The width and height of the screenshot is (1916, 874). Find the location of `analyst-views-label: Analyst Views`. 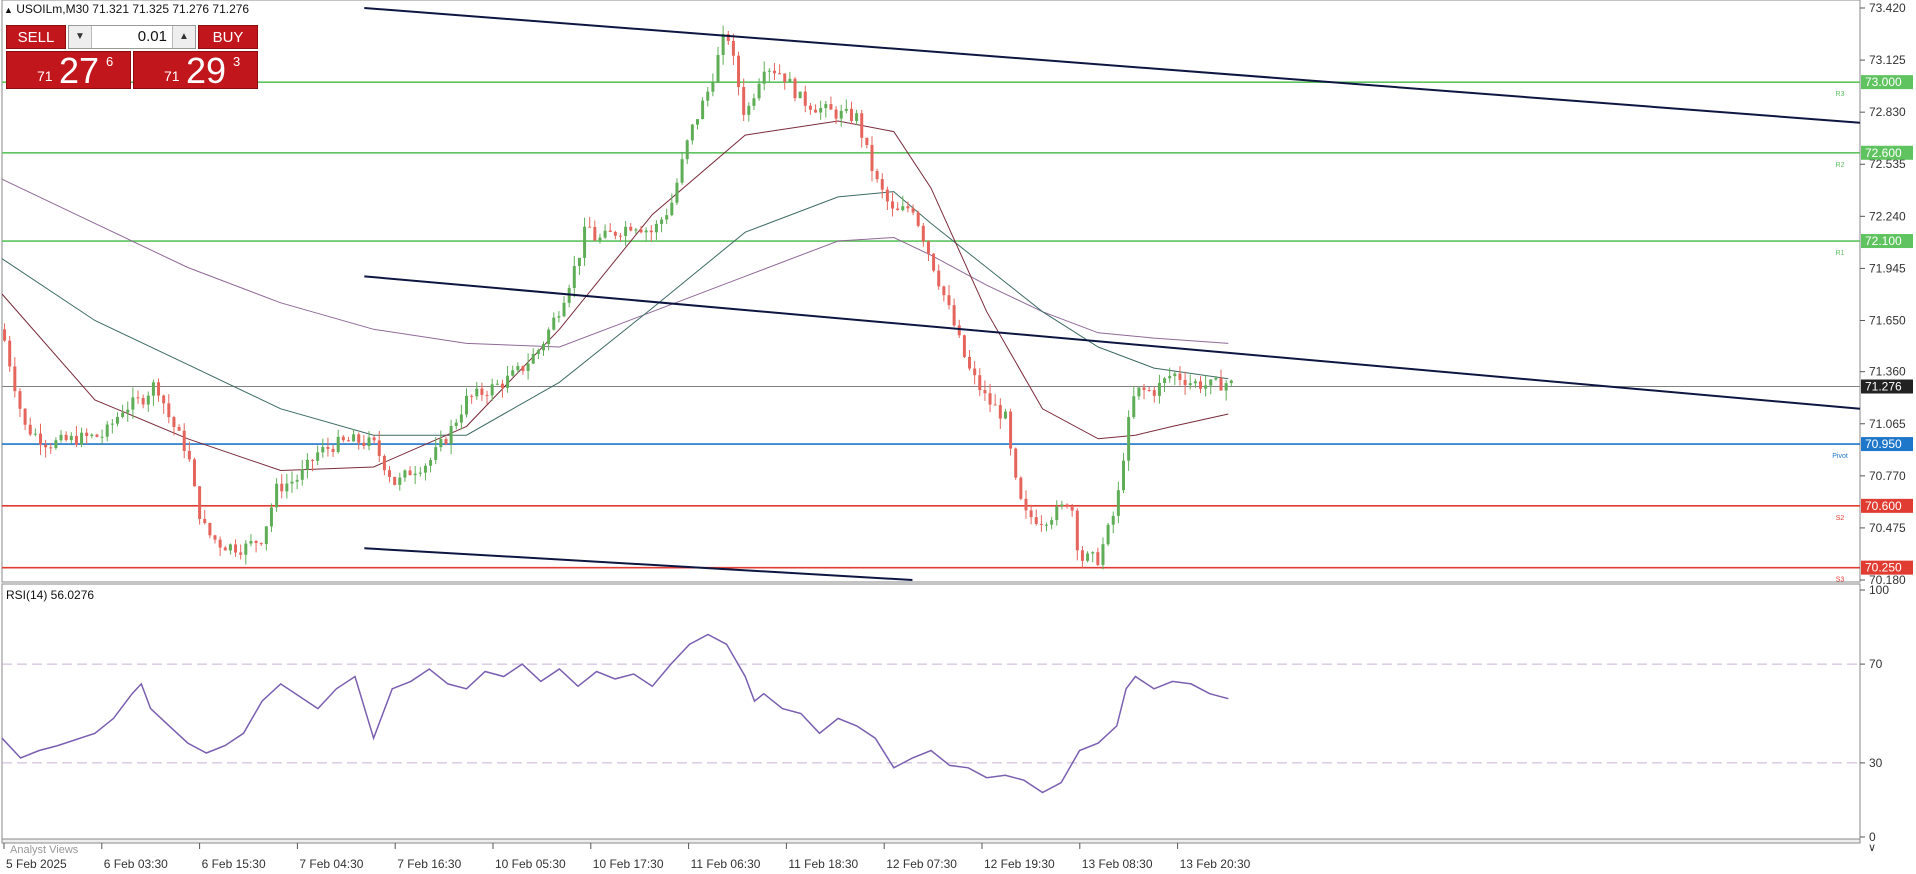

analyst-views-label: Analyst Views is located at coordinates (44, 850).